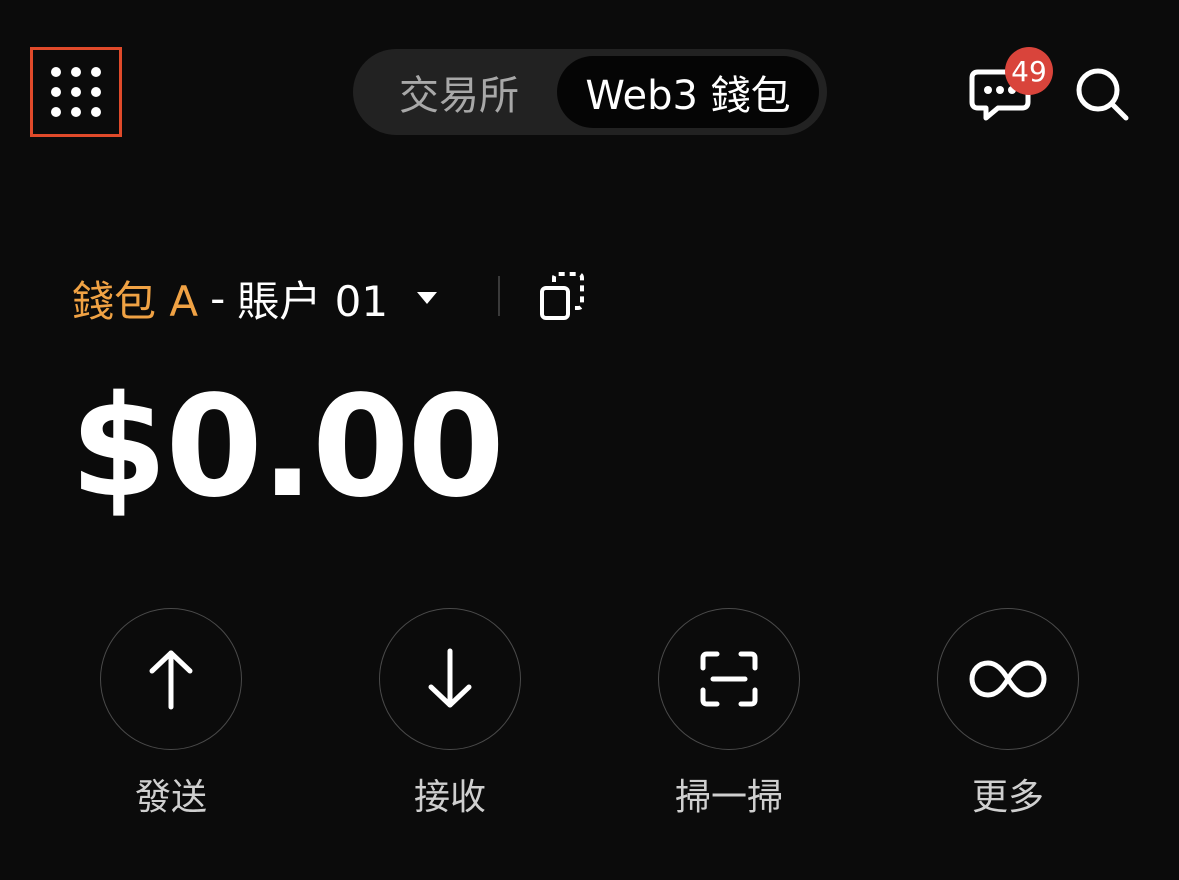 The image size is (1179, 880). I want to click on grid-dots-icon, so click(76, 92).